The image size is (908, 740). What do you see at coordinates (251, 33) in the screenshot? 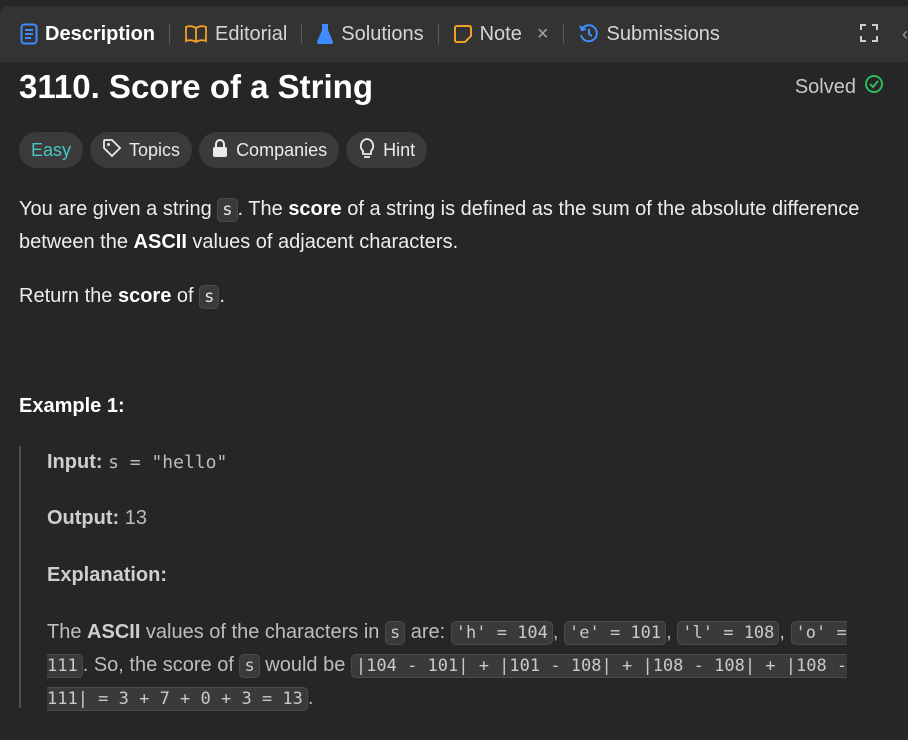
I see `tab-label: Editorial` at bounding box center [251, 33].